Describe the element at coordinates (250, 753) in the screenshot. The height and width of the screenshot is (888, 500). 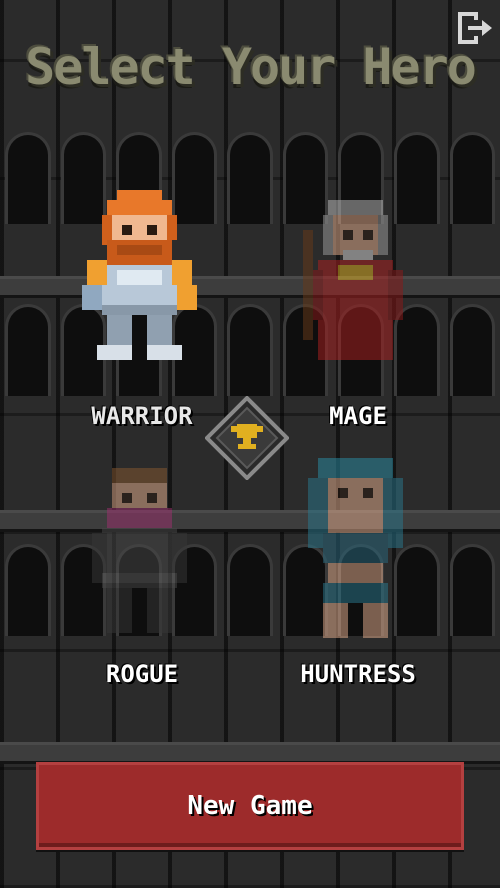
I see `wall-ledge` at that location.